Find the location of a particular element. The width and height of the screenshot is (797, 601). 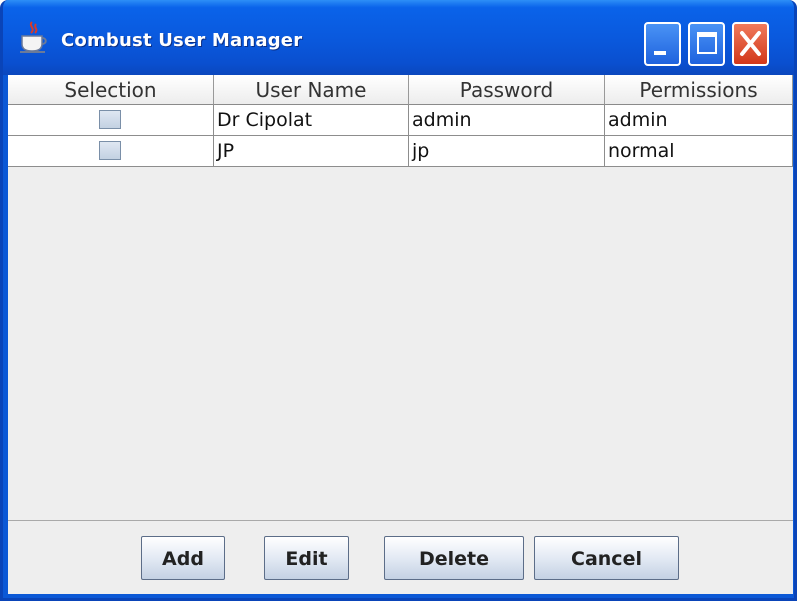

permissions-cell: normal is located at coordinates (699, 151).